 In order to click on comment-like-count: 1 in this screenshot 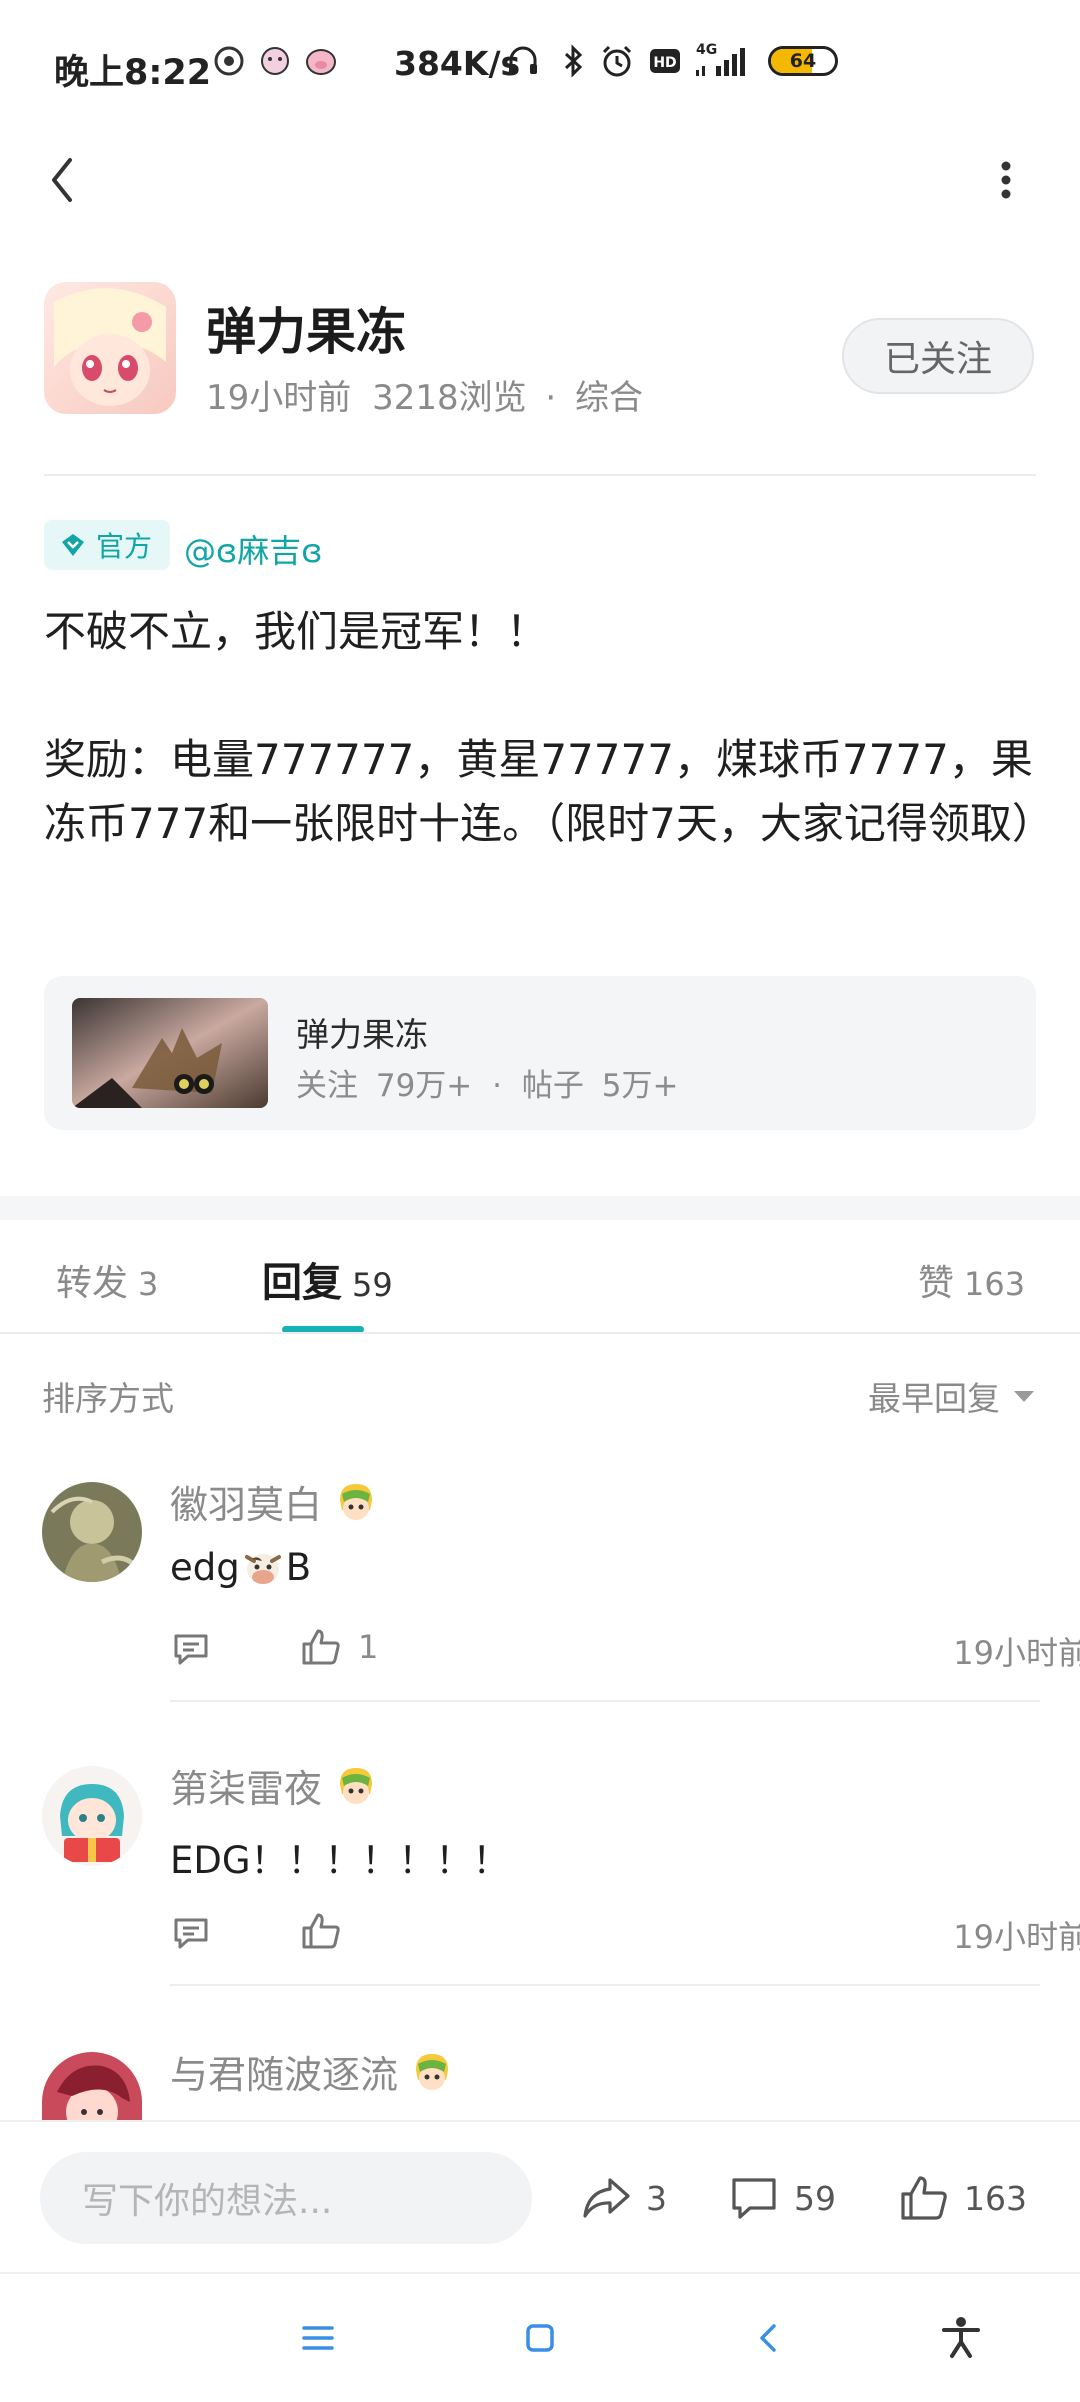, I will do `click(368, 1647)`.